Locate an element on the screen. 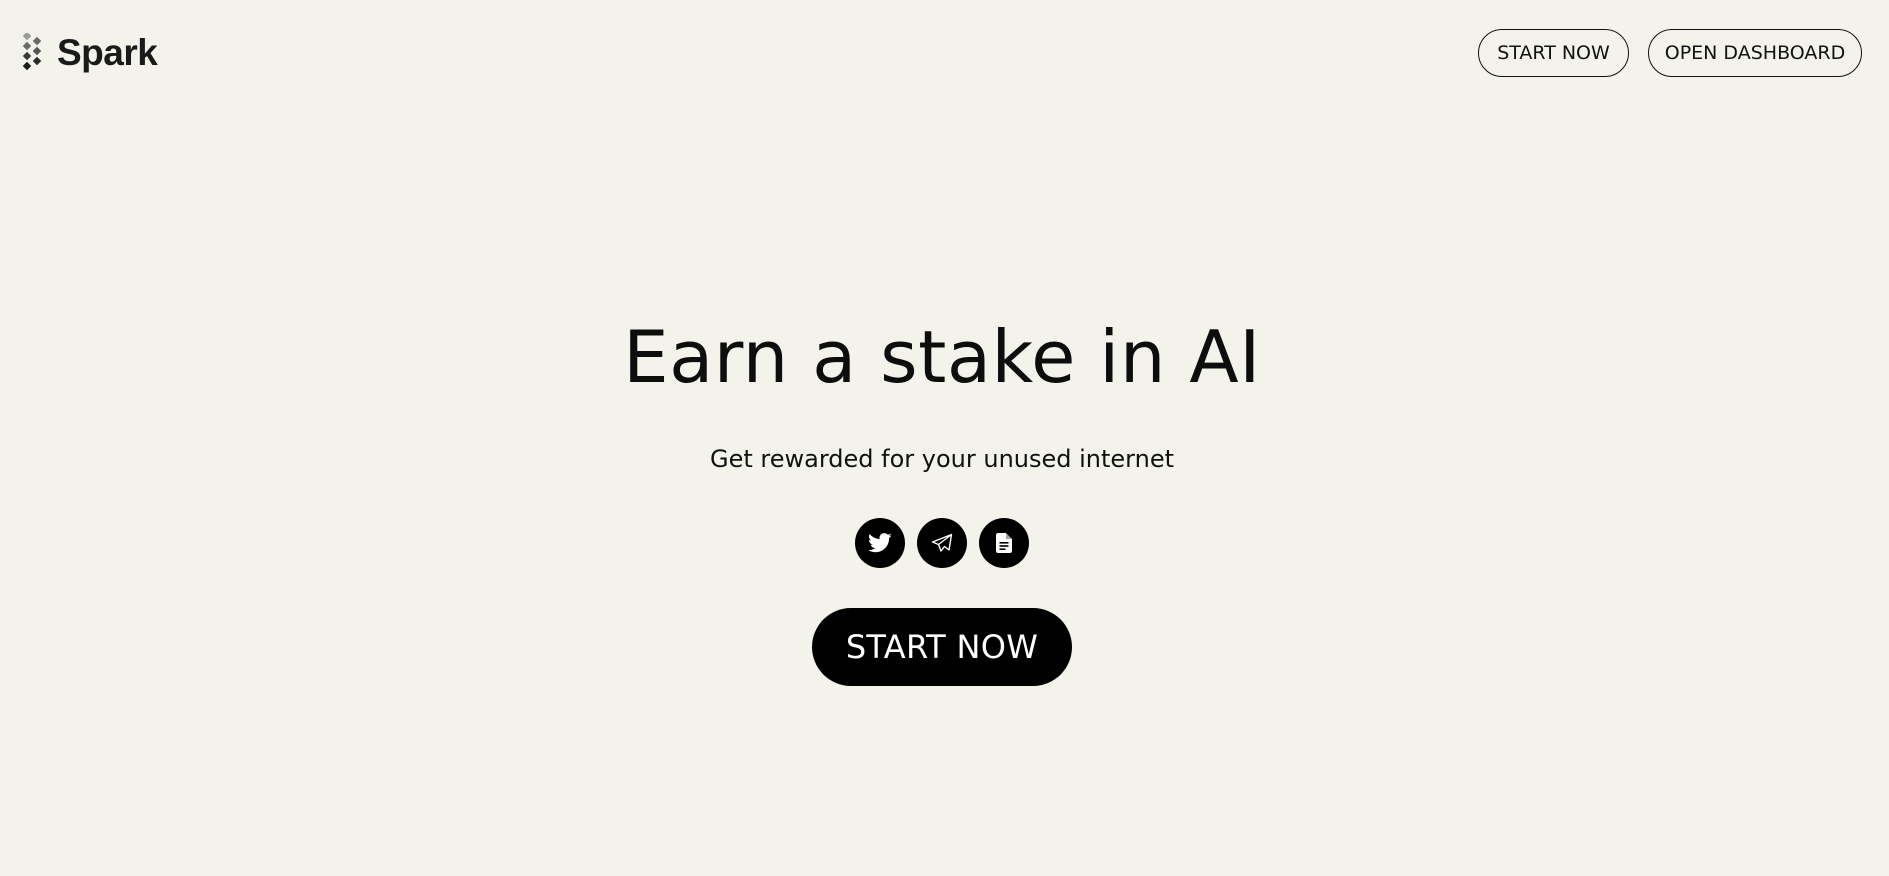 The width and height of the screenshot is (1889, 876). telegram-icon is located at coordinates (942, 542).